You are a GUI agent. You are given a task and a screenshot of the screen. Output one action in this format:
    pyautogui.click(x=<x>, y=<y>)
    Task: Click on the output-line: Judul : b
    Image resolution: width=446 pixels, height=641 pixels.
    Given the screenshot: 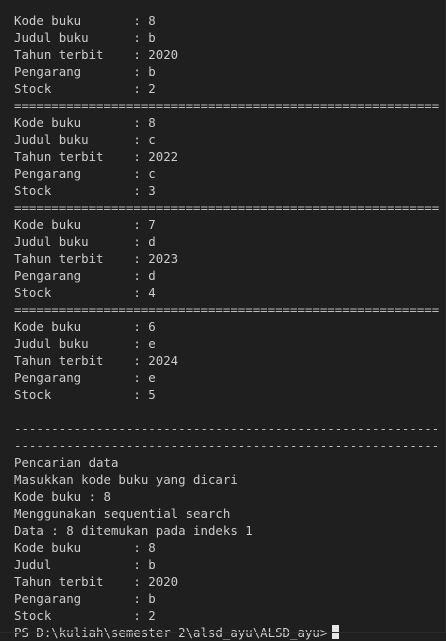 What is the action you would take?
    pyautogui.click(x=85, y=564)
    